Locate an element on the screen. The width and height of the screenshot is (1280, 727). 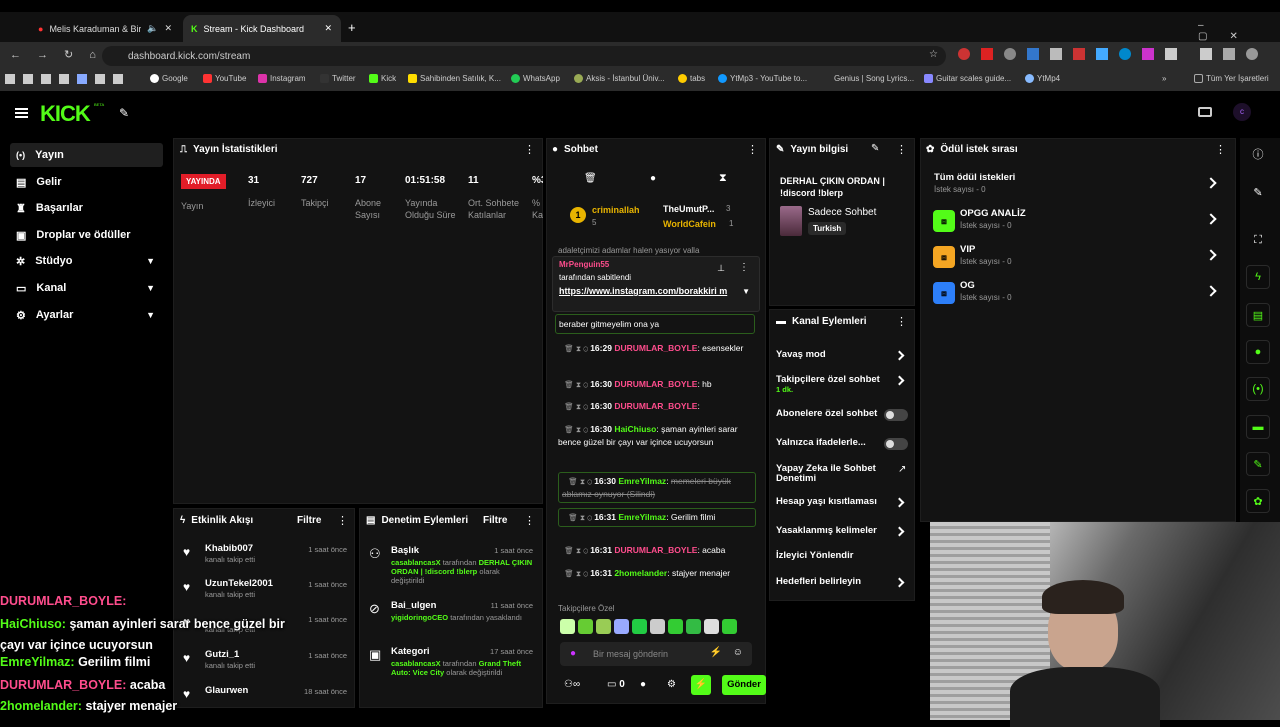
sidebar-item-gelir: ▤ Gelir is located at coordinates (86, 182).